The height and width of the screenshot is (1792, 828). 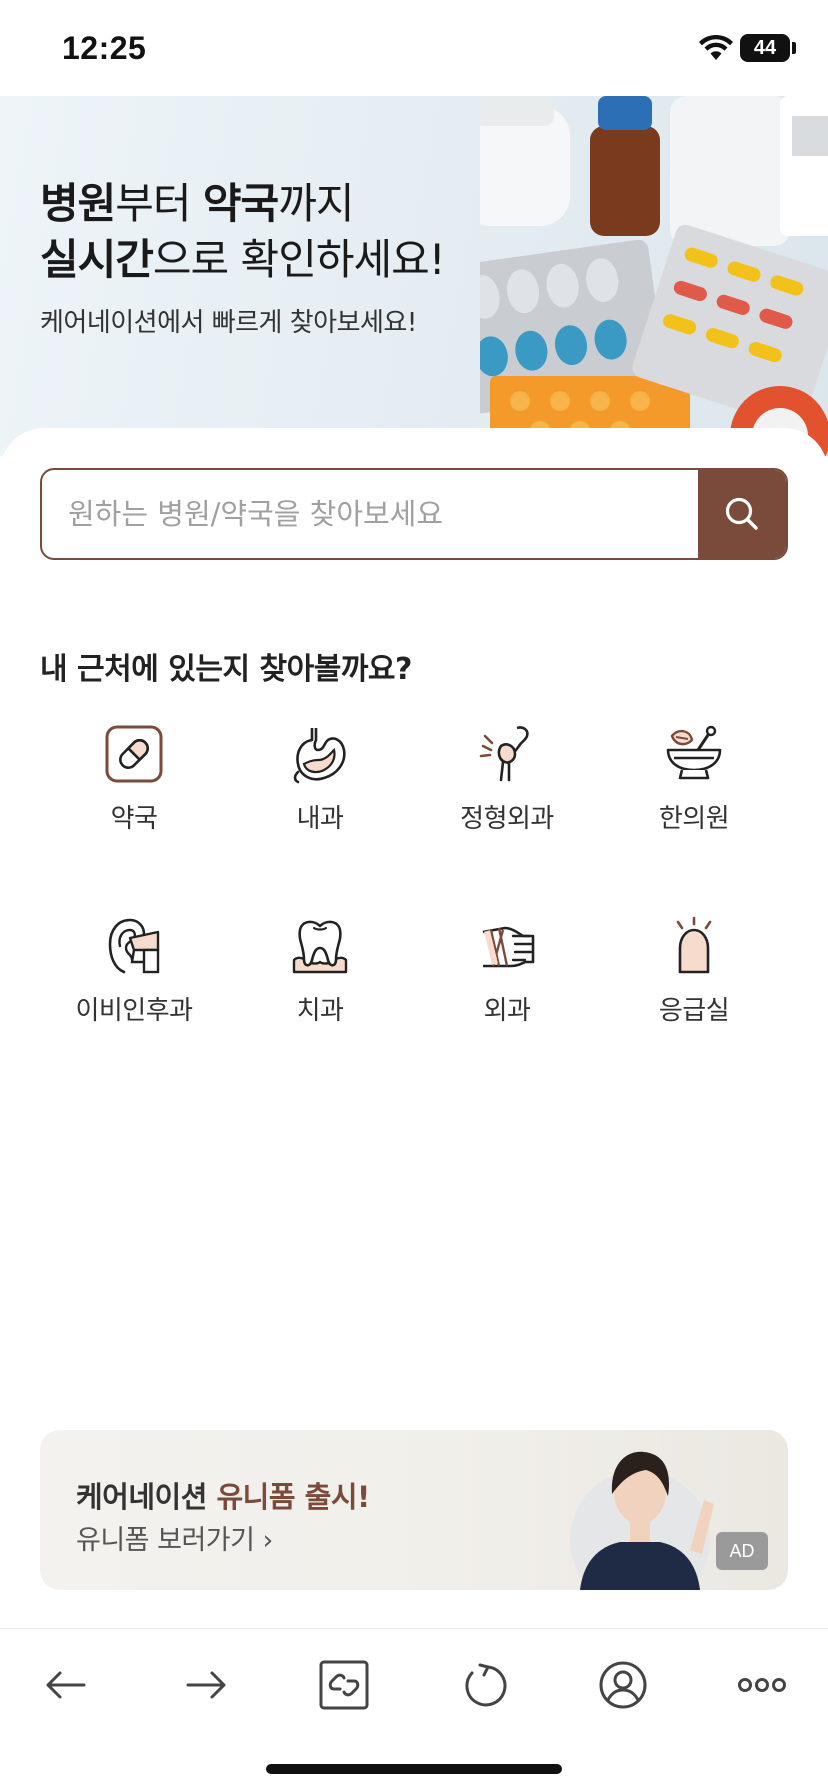 What do you see at coordinates (104, 48) in the screenshot?
I see `status-time: 12:25` at bounding box center [104, 48].